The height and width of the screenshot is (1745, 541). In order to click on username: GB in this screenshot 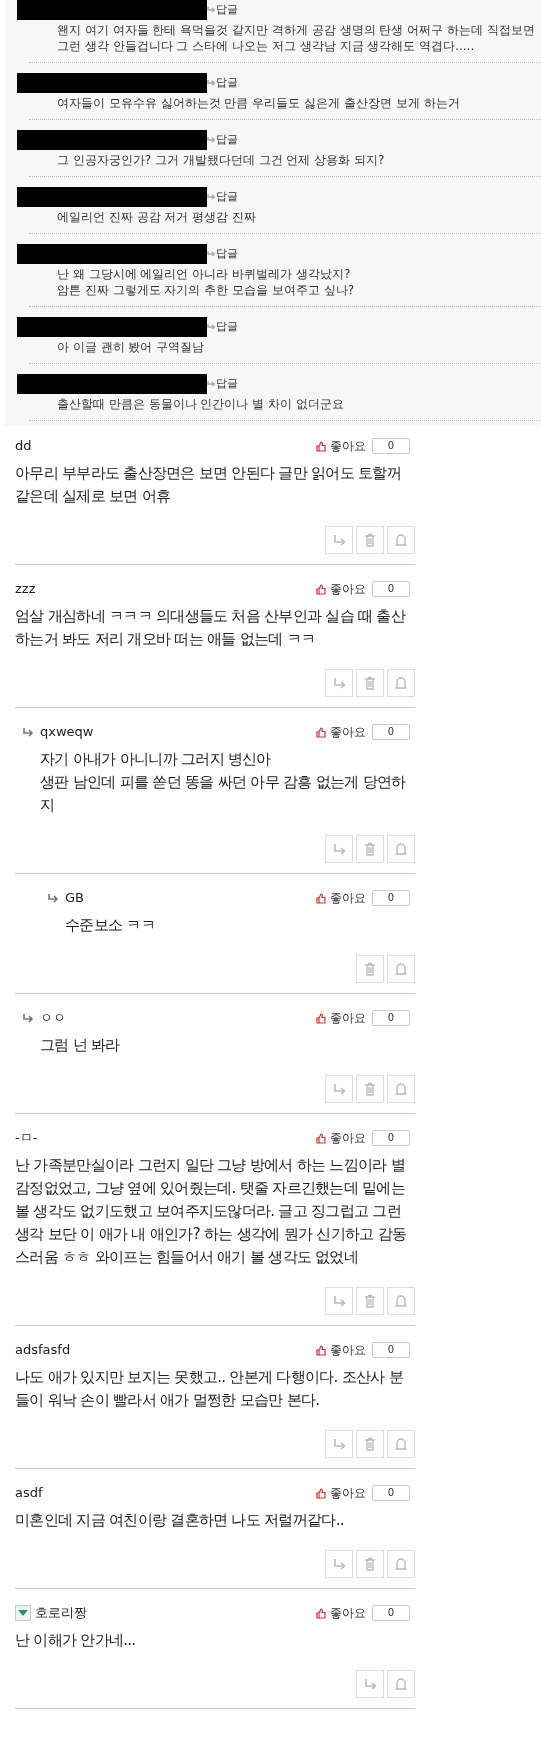, I will do `click(74, 898)`.